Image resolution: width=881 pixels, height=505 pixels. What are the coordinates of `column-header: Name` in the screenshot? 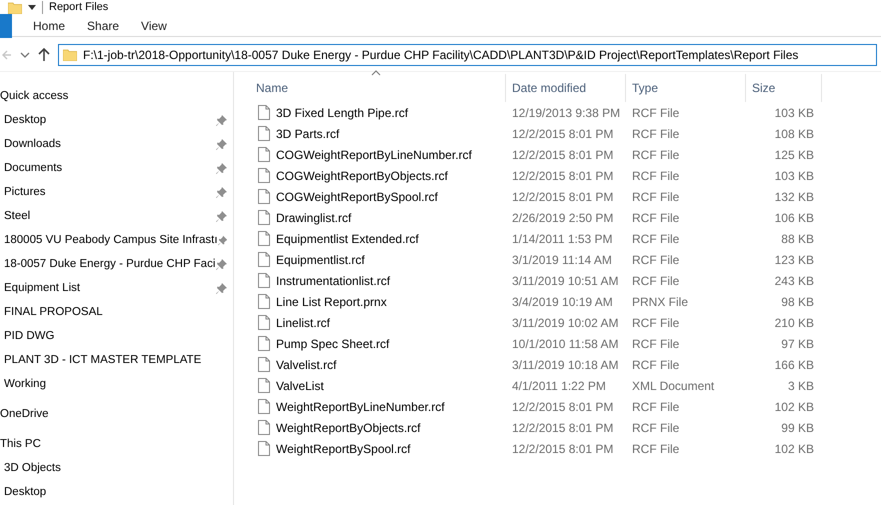 It's located at (378, 88).